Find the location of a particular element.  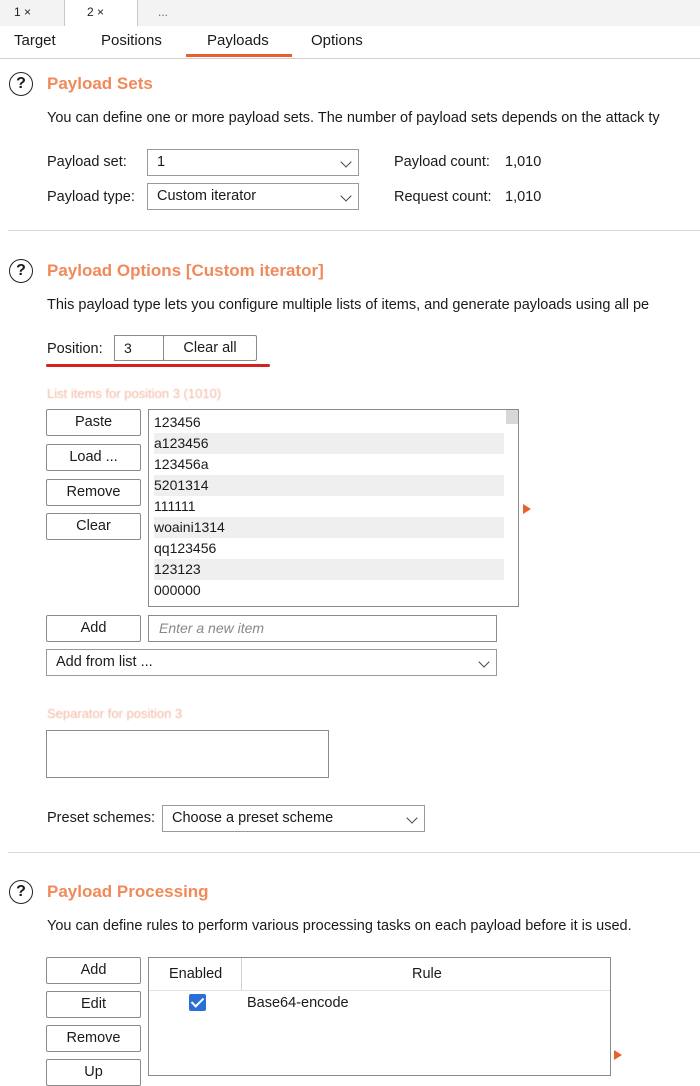

tab-target: Target is located at coordinates (35, 40).